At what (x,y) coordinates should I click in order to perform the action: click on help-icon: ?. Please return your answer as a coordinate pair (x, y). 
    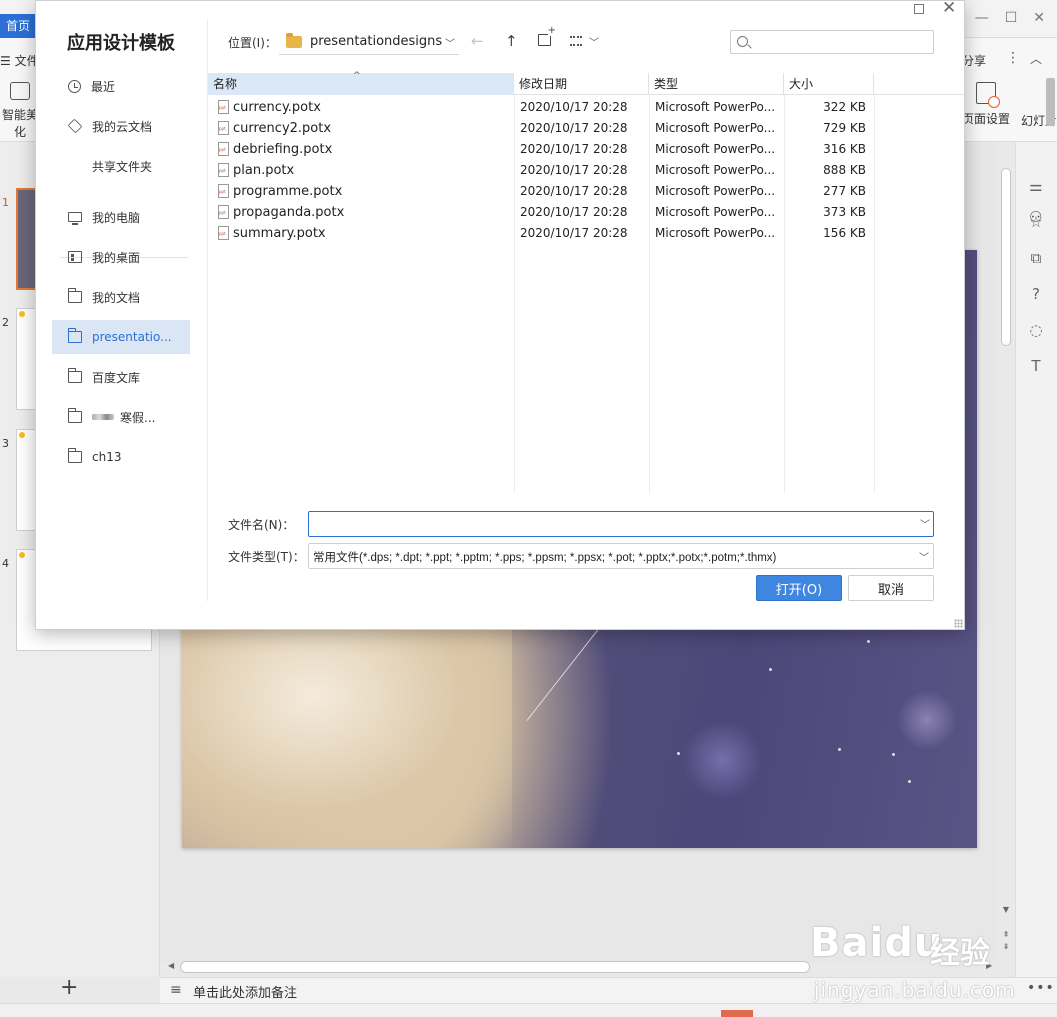
    Looking at the image, I should click on (1036, 294).